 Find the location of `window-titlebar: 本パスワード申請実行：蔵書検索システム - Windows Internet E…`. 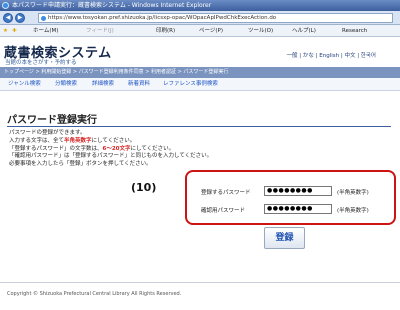

window-titlebar: 本パスワード申請実行：蔵書検索システム - Windows Internet E… is located at coordinates (200, 5).